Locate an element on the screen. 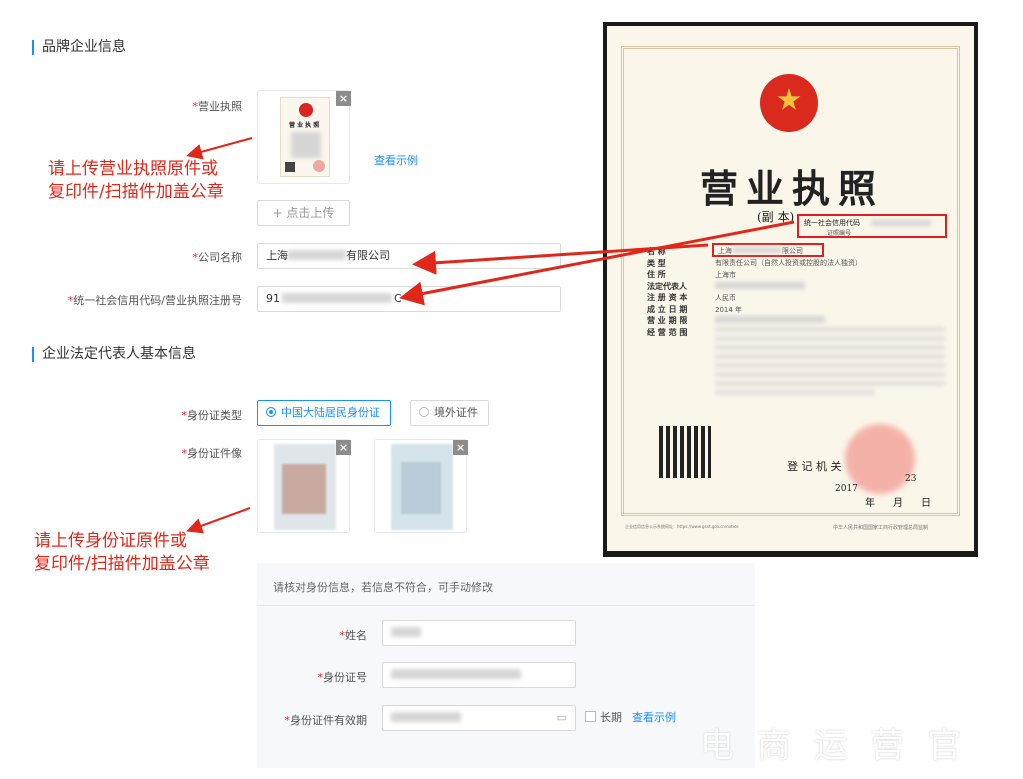  id-arrow is located at coordinates (218, 520).